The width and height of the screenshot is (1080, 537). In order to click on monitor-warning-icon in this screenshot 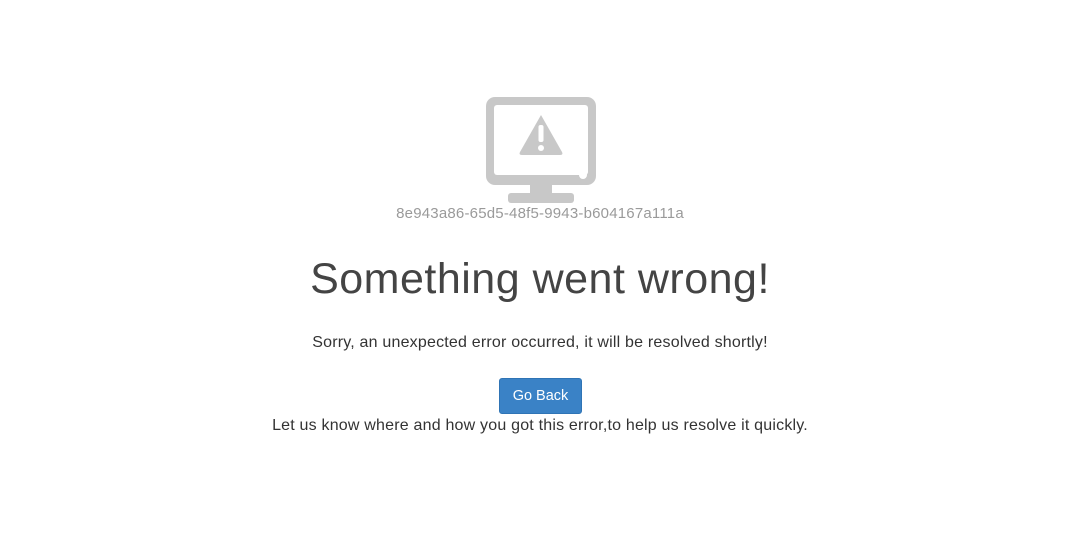, I will do `click(541, 150)`.